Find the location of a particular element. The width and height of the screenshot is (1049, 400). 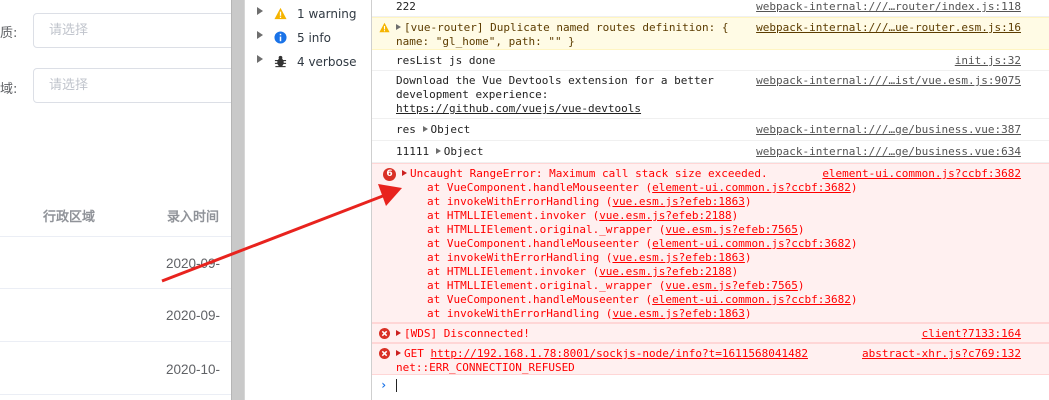

region-select: 请选择 is located at coordinates (132, 85).